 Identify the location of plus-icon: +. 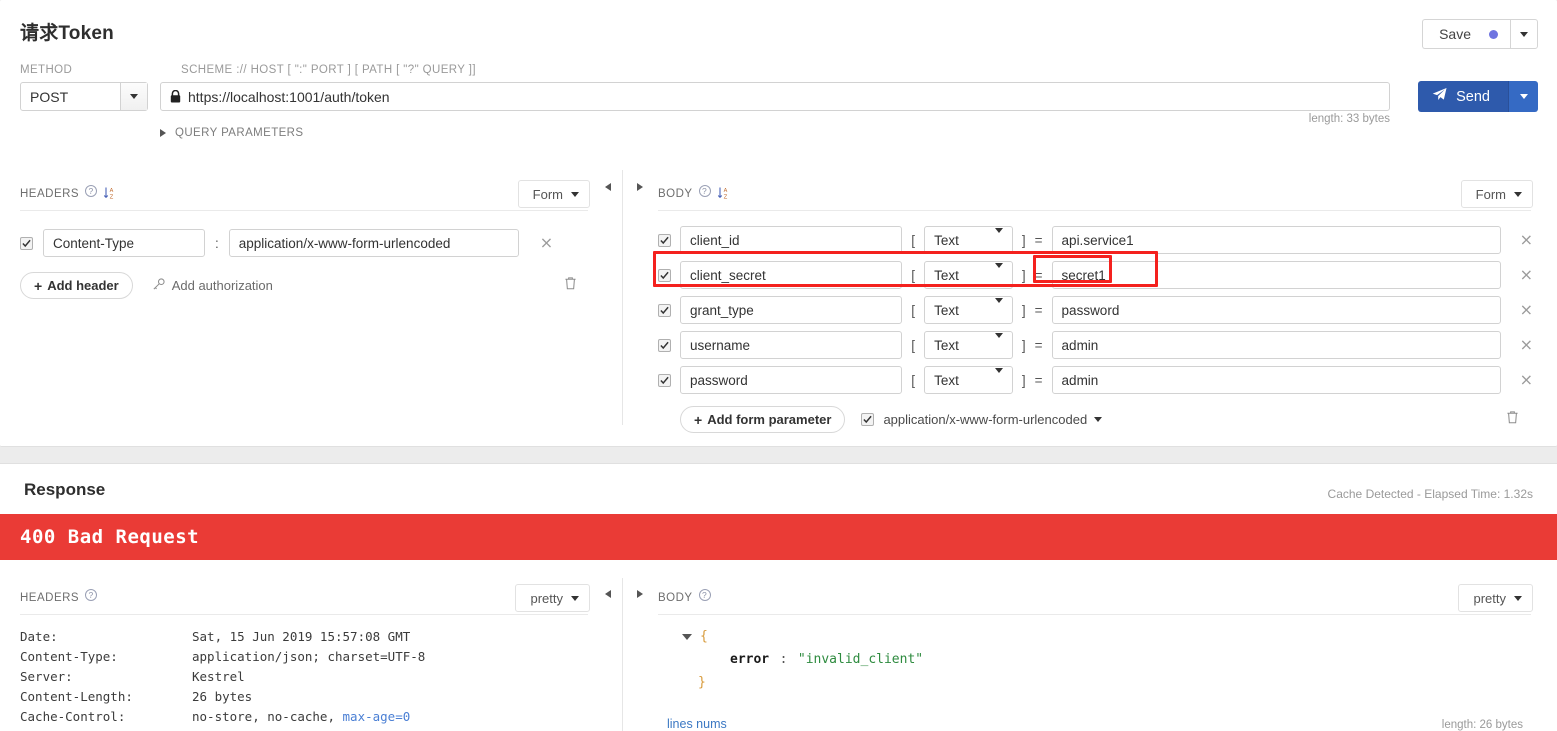
(38, 285).